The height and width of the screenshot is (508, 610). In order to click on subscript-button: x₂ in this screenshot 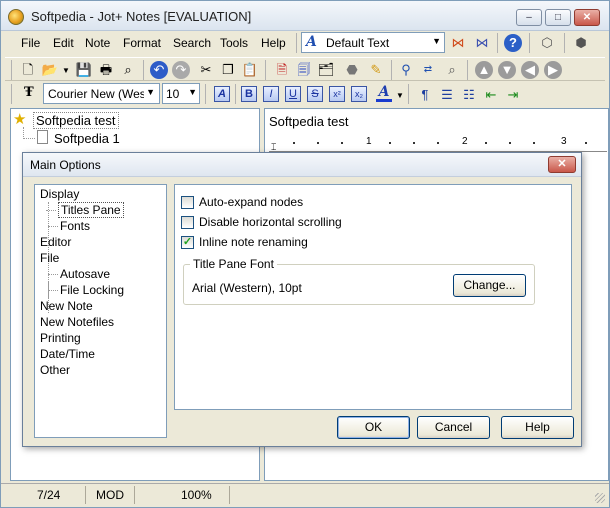, I will do `click(359, 94)`.